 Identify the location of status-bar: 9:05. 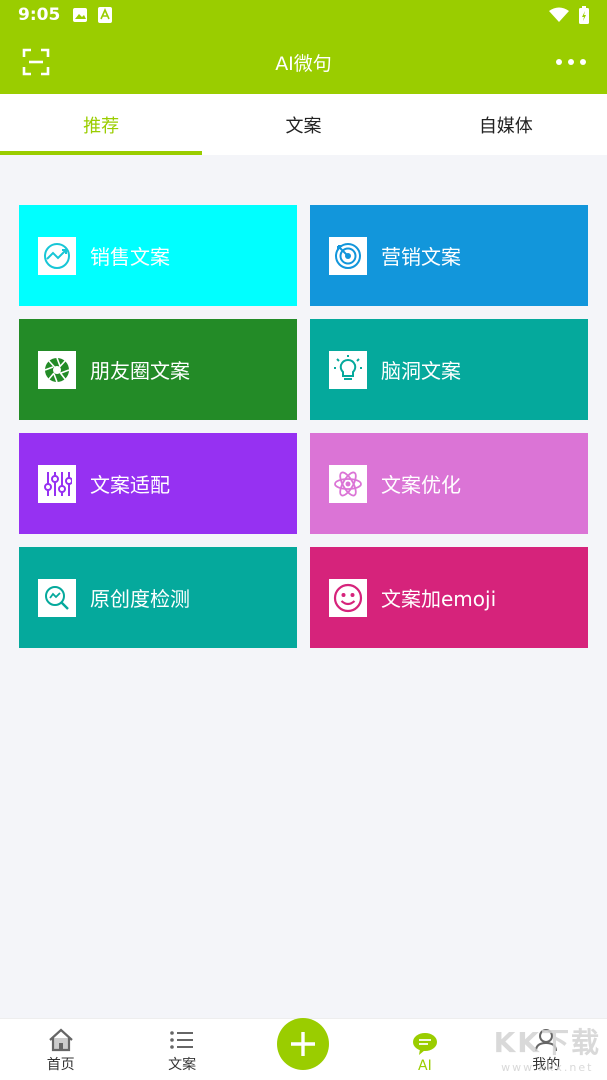
(303, 15).